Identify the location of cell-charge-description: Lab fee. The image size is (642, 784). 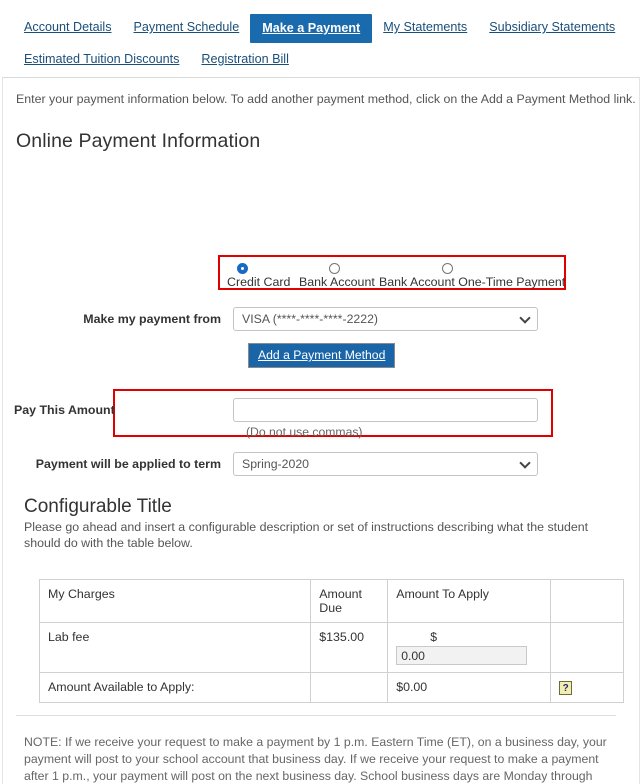
(175, 647).